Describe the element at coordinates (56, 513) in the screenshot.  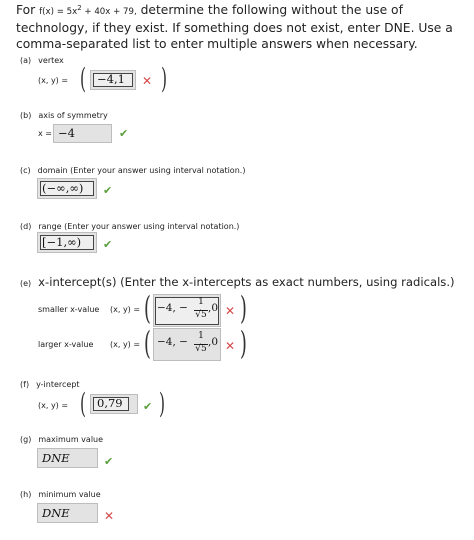
I see `minimum-answer: DNE` at that location.